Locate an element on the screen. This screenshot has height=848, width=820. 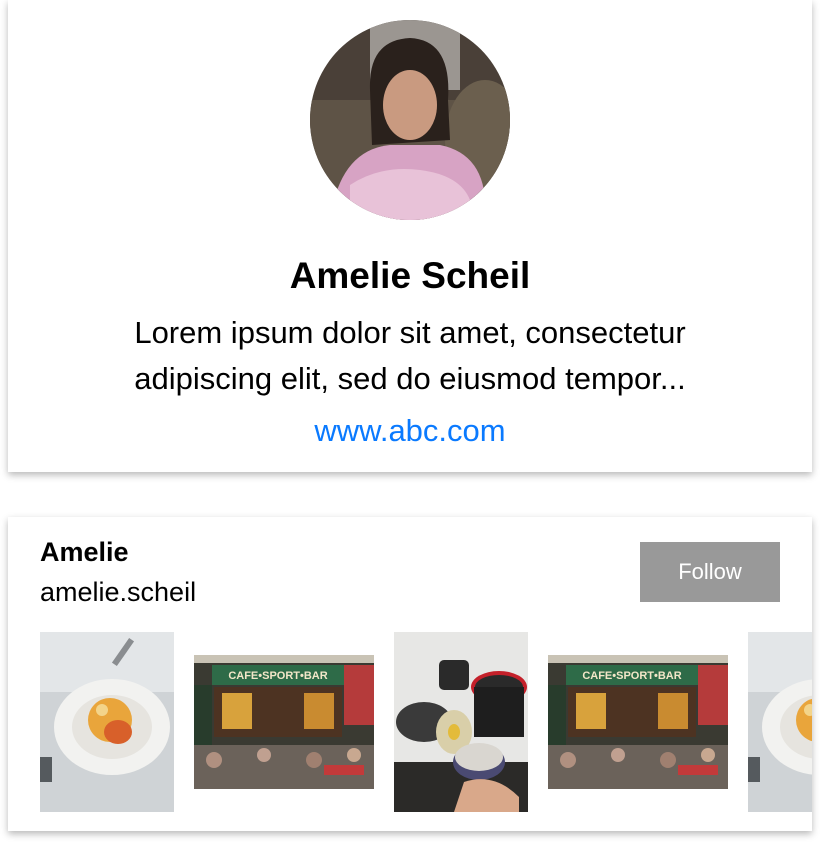
display-name: Amelie is located at coordinates (84, 552).